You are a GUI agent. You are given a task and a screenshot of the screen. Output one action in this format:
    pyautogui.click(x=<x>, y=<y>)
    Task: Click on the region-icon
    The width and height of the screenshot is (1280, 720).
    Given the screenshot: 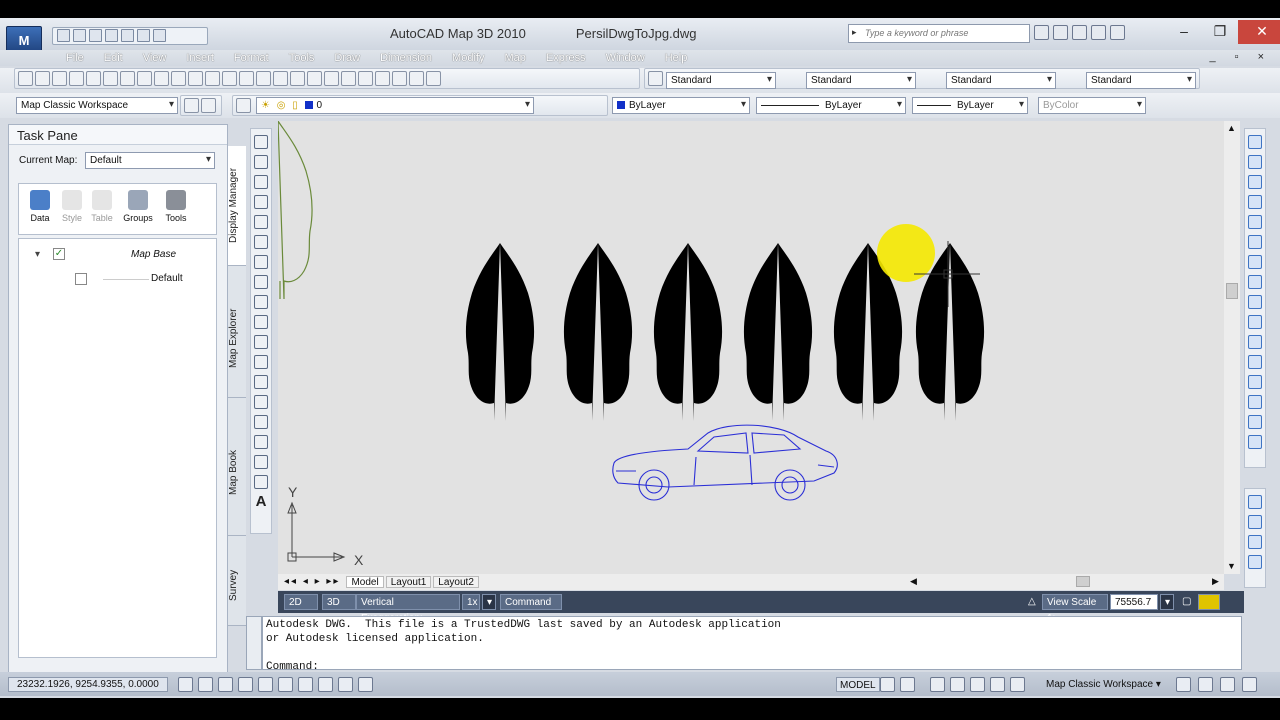 What is the action you would take?
    pyautogui.click(x=261, y=462)
    